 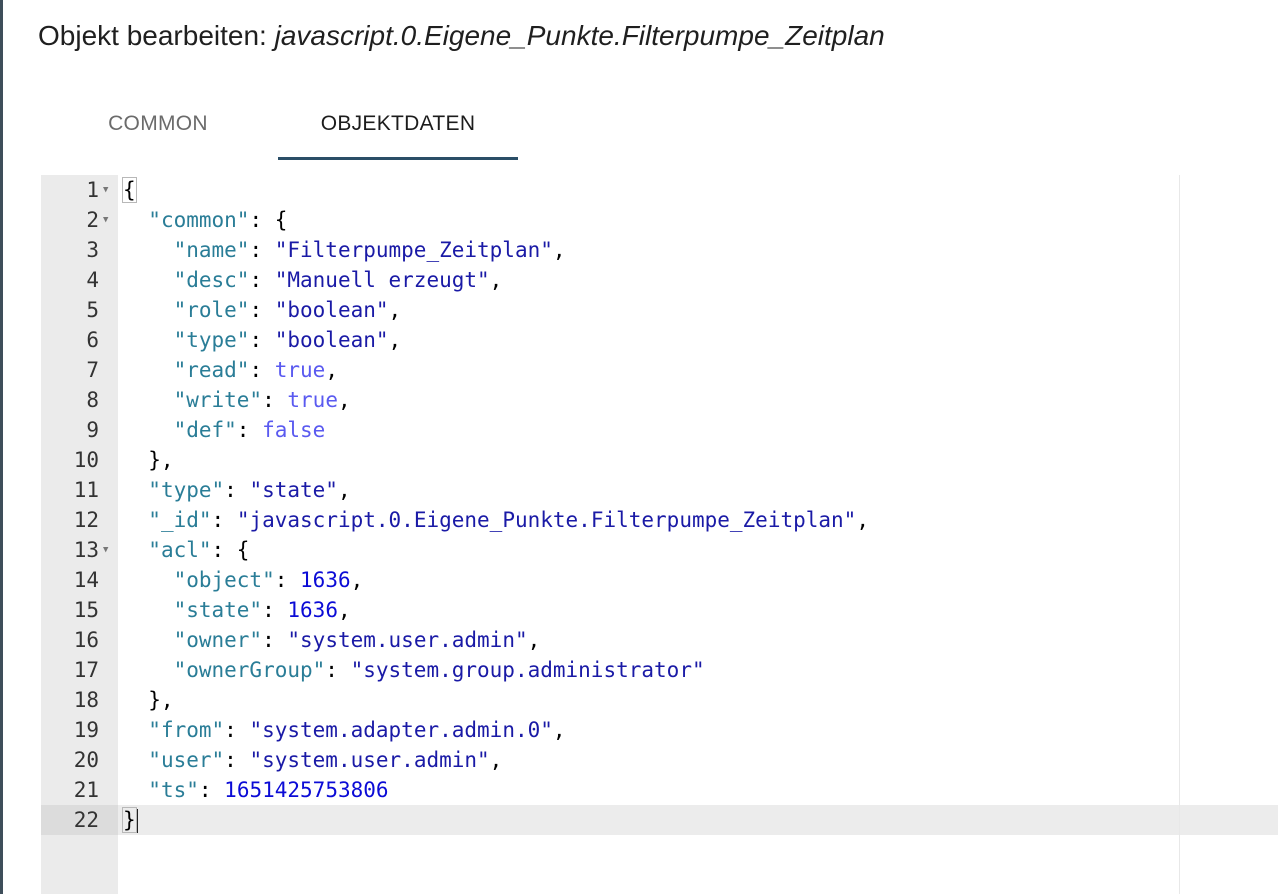 I want to click on line-number: 14, so click(x=86, y=580).